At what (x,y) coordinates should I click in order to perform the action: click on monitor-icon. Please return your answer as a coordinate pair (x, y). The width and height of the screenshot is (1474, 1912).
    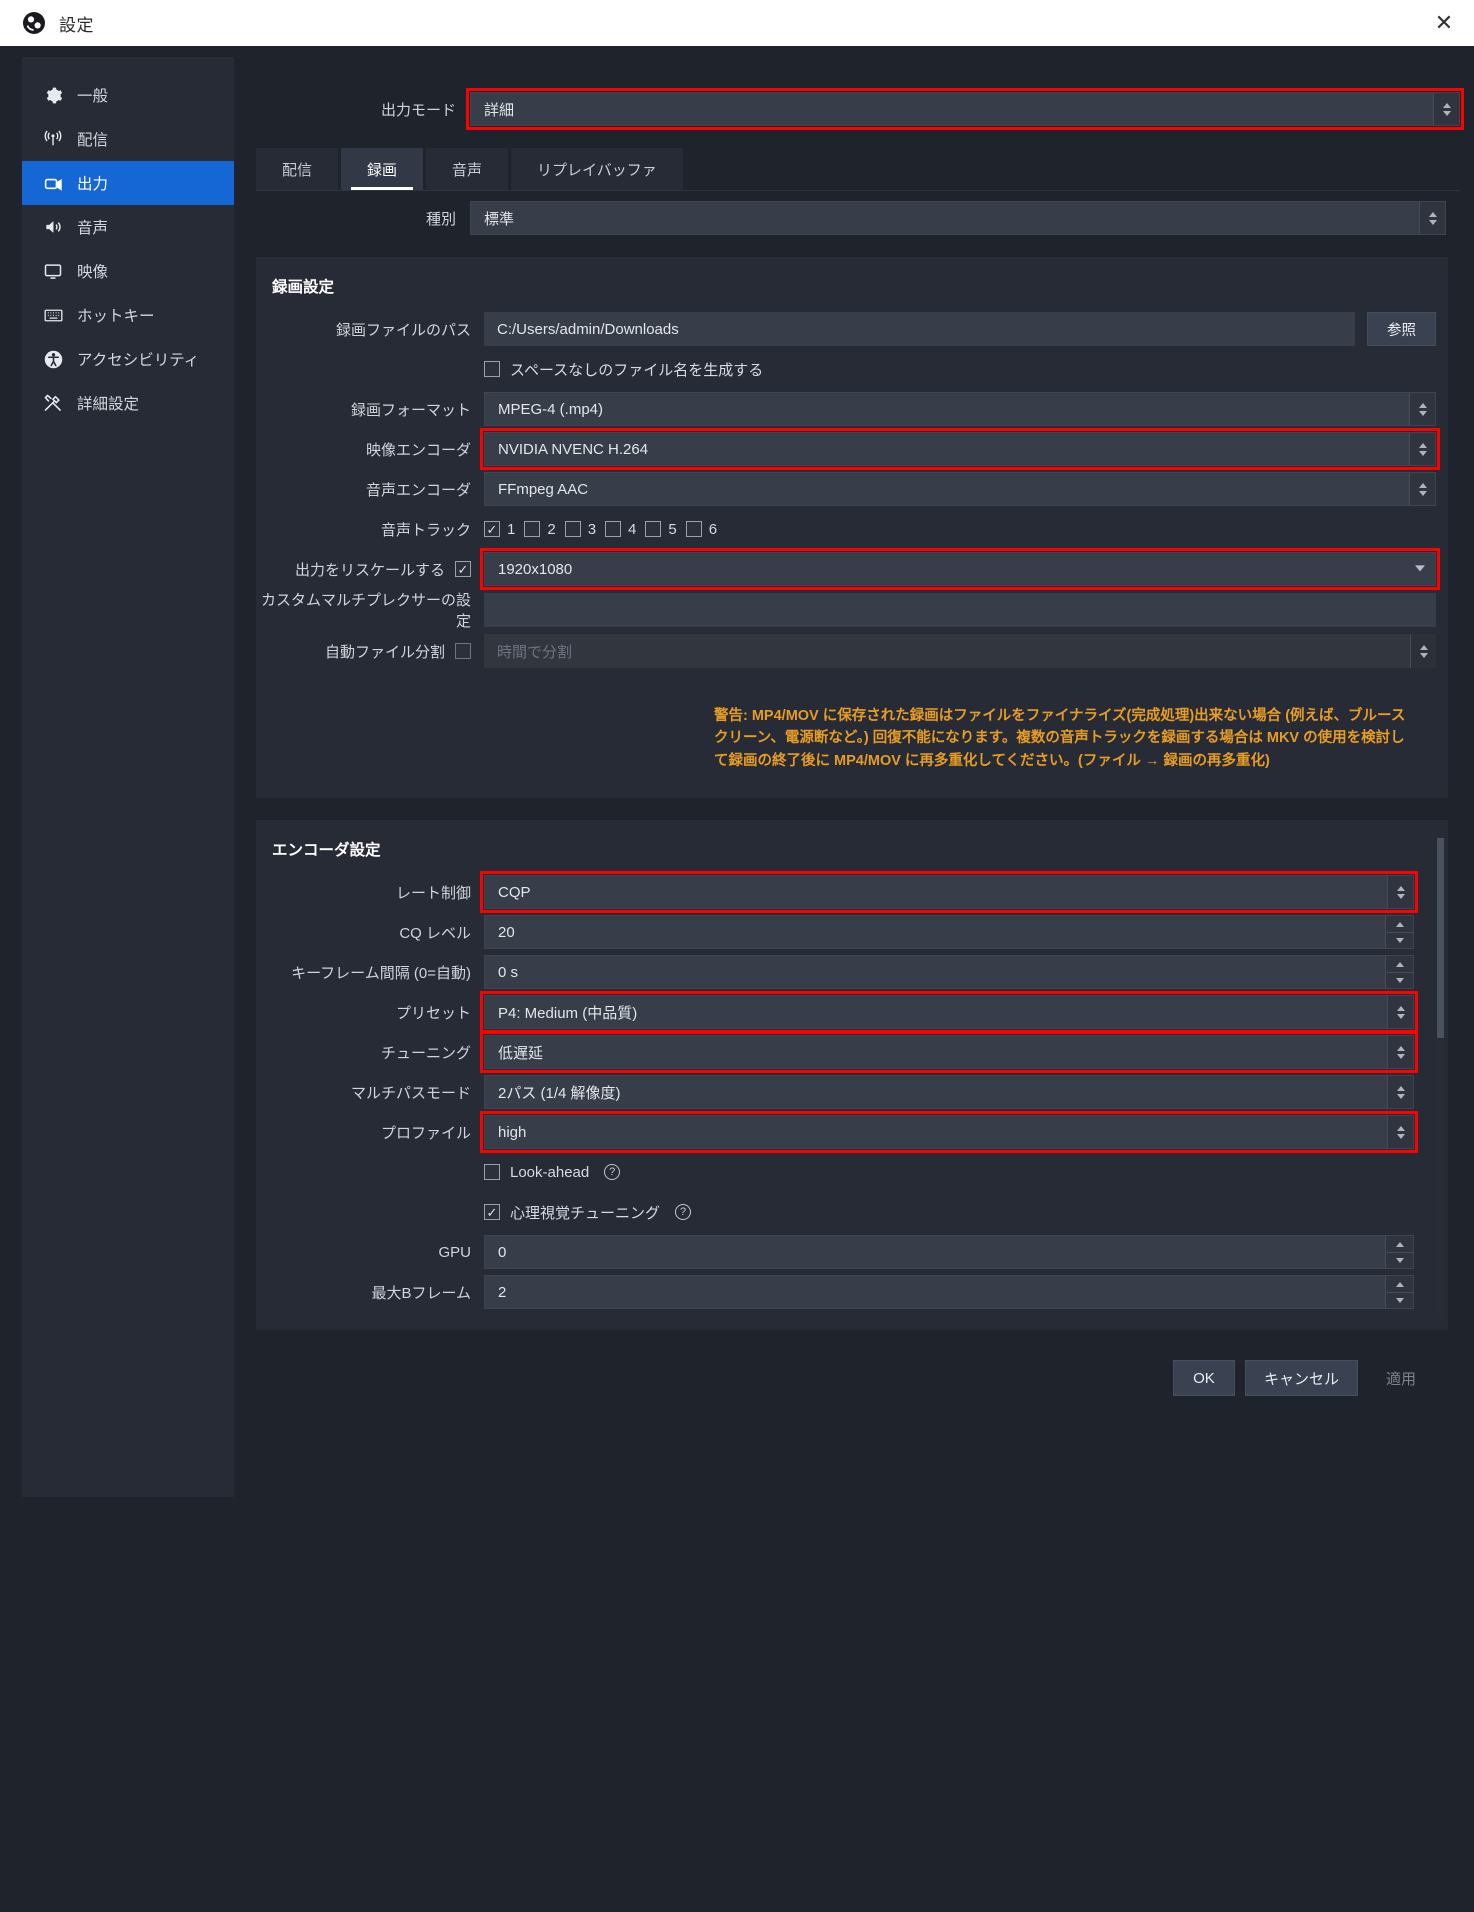
    Looking at the image, I should click on (53, 271).